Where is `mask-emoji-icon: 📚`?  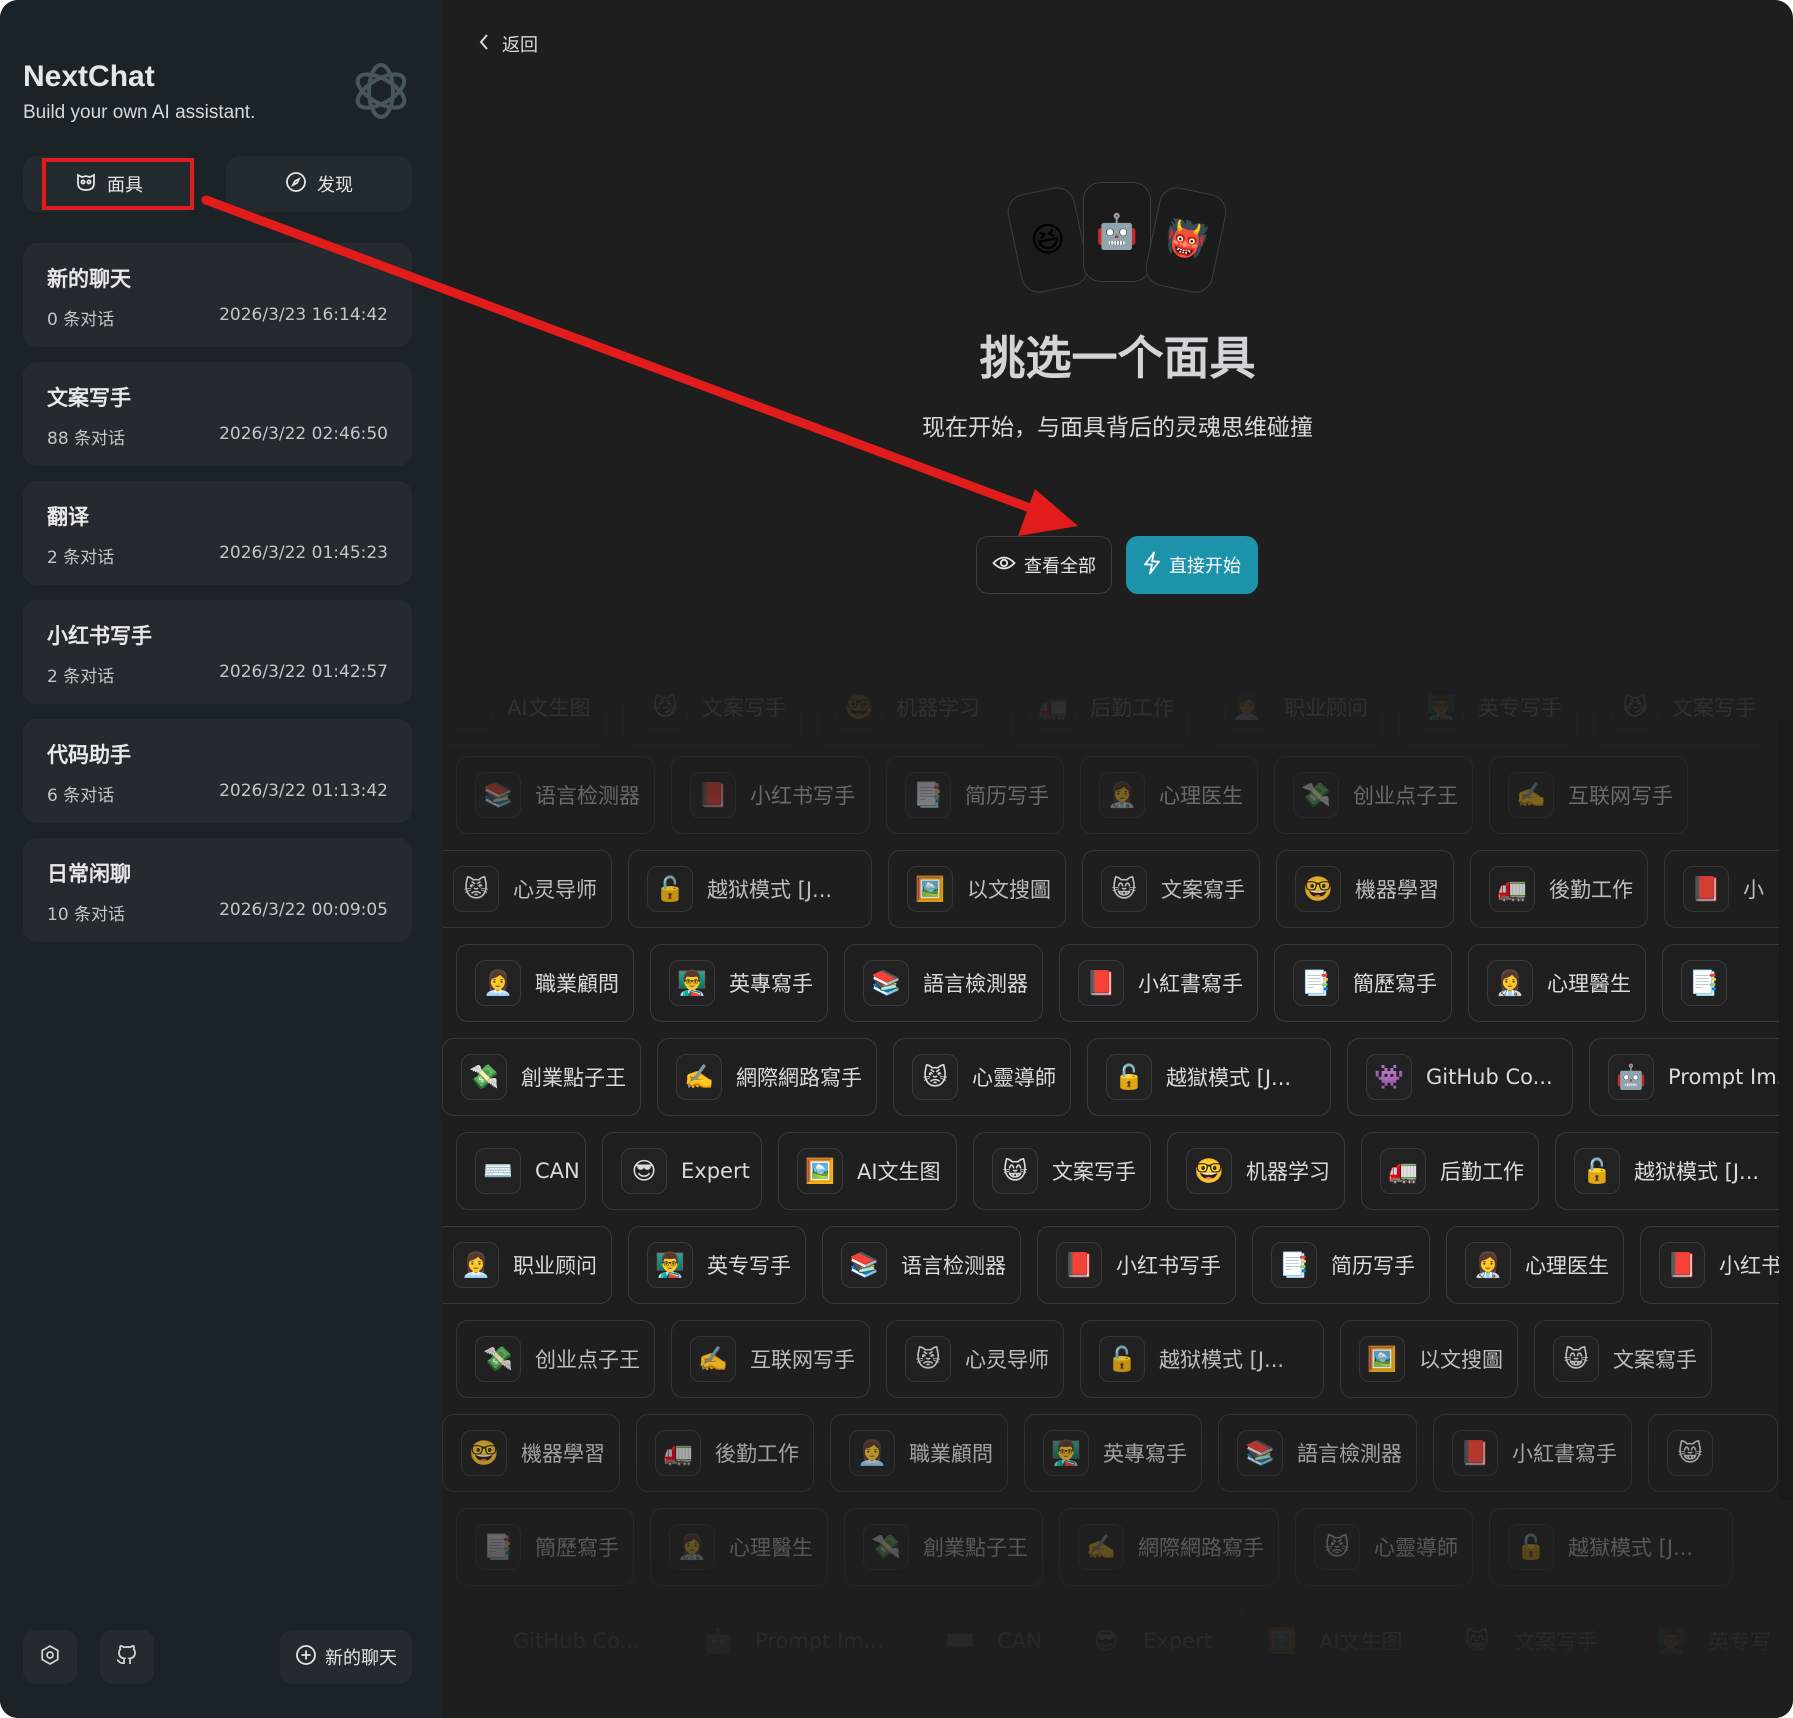 mask-emoji-icon: 📚 is located at coordinates (864, 1265).